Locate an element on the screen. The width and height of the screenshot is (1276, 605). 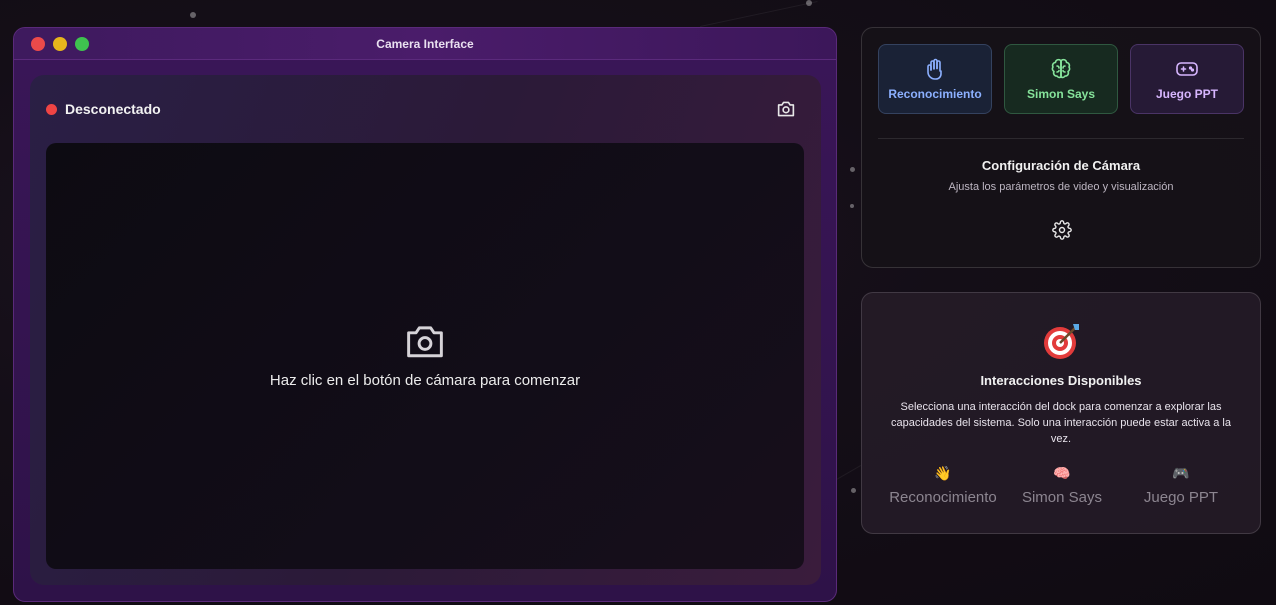
brain-emoji-icon: 🧠 is located at coordinates (1062, 473).